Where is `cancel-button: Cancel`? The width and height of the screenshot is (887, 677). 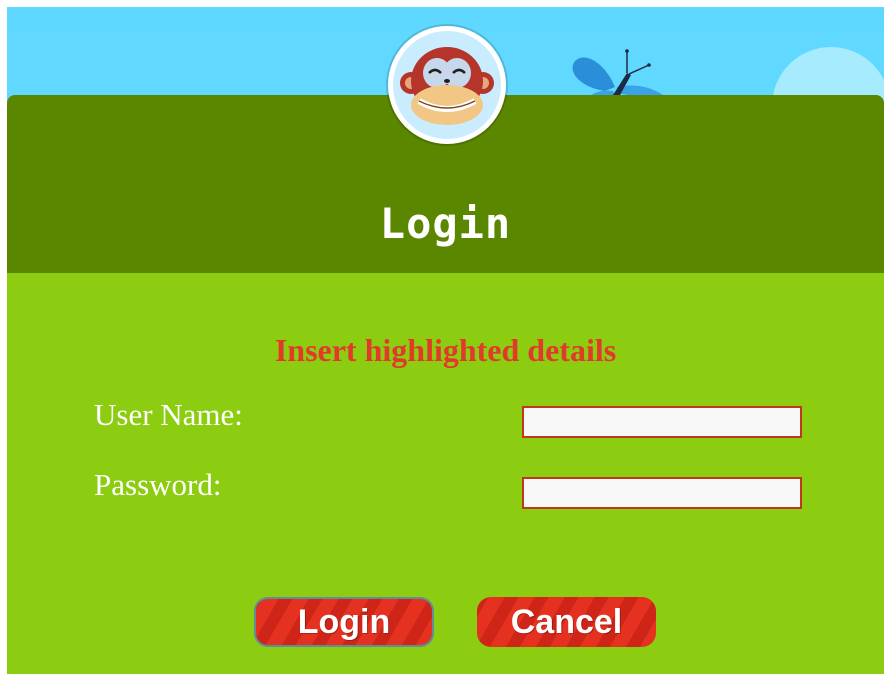
cancel-button: Cancel is located at coordinates (566, 622).